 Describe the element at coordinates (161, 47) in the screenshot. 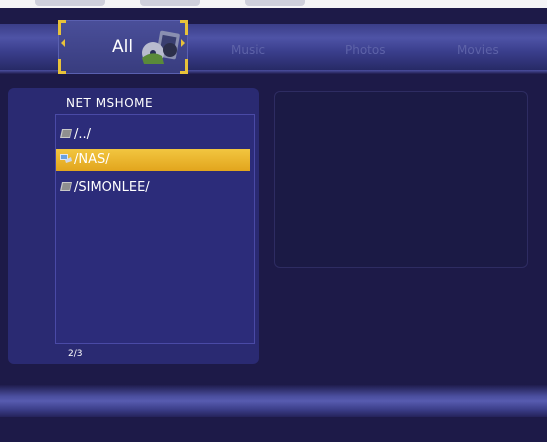

I see `media-icon` at that location.